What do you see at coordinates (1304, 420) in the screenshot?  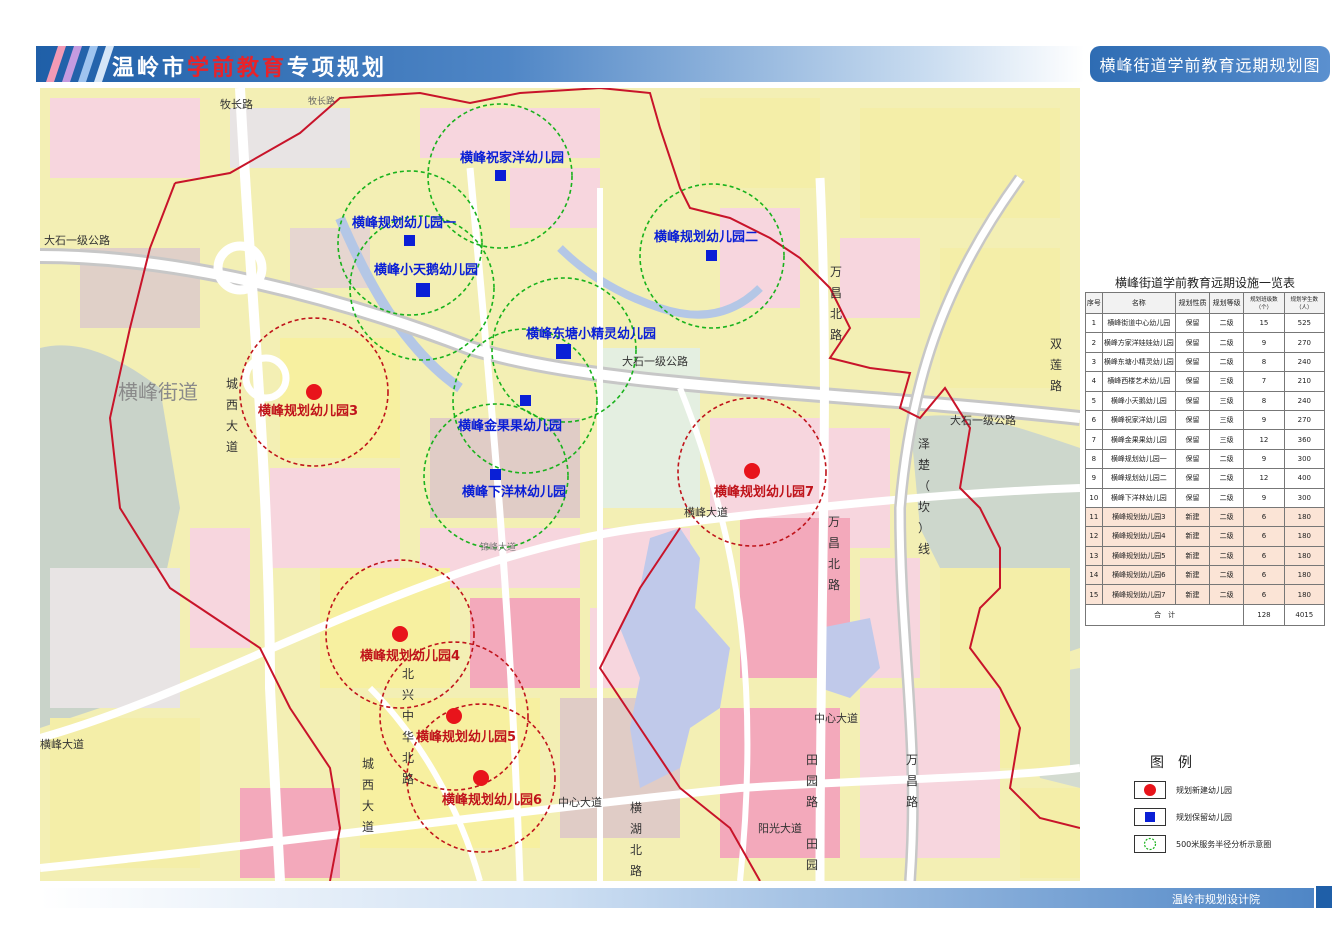 I see `table-cell: 270` at bounding box center [1304, 420].